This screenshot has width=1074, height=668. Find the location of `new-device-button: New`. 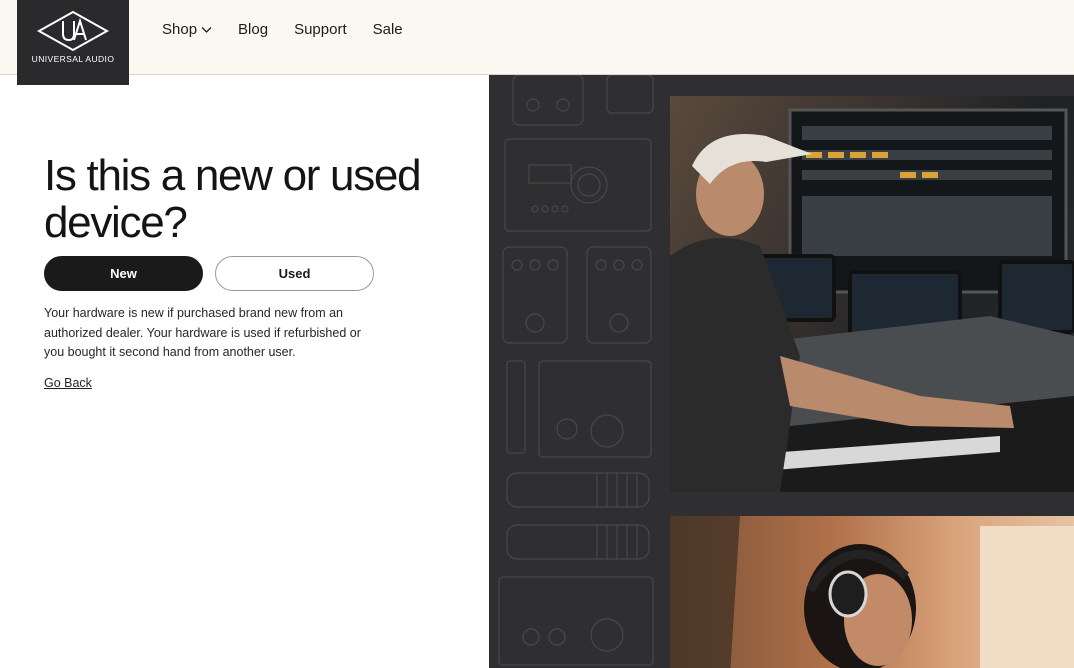

new-device-button: New is located at coordinates (123, 273).